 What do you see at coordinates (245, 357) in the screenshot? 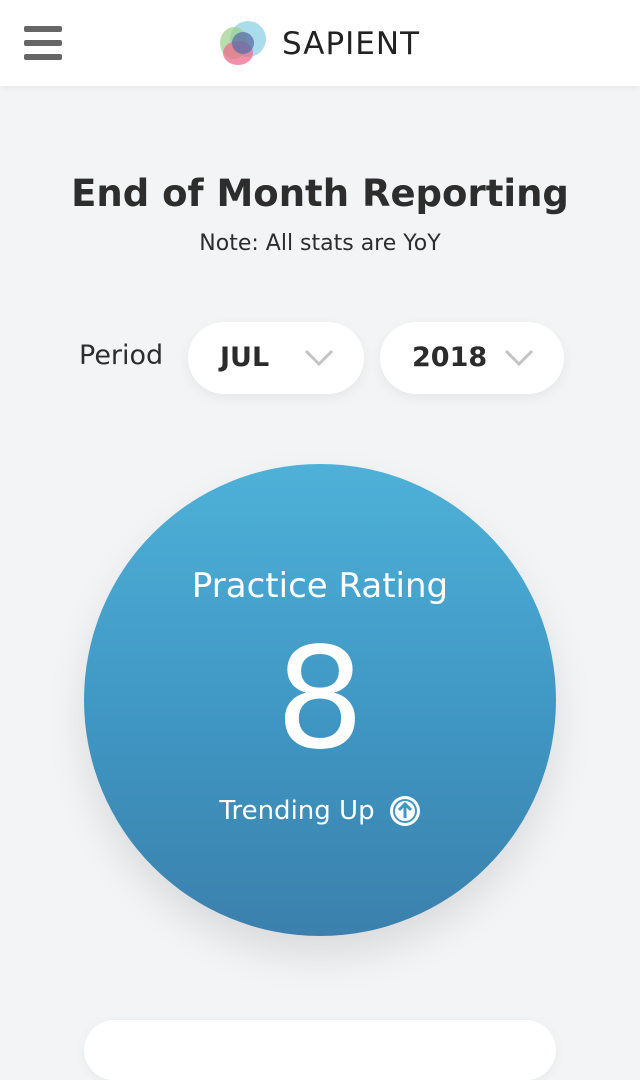
I see `month-select-value: JUL` at bounding box center [245, 357].